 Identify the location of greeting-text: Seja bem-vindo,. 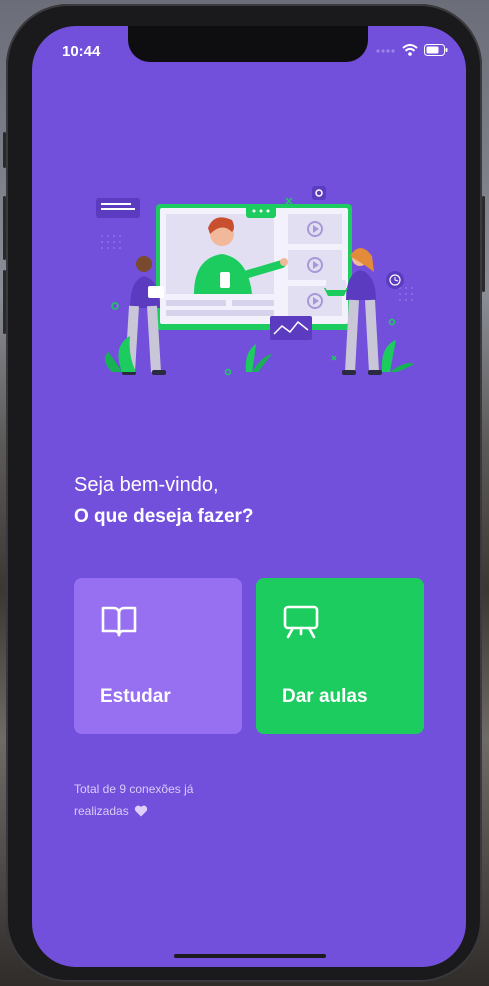
(146, 485).